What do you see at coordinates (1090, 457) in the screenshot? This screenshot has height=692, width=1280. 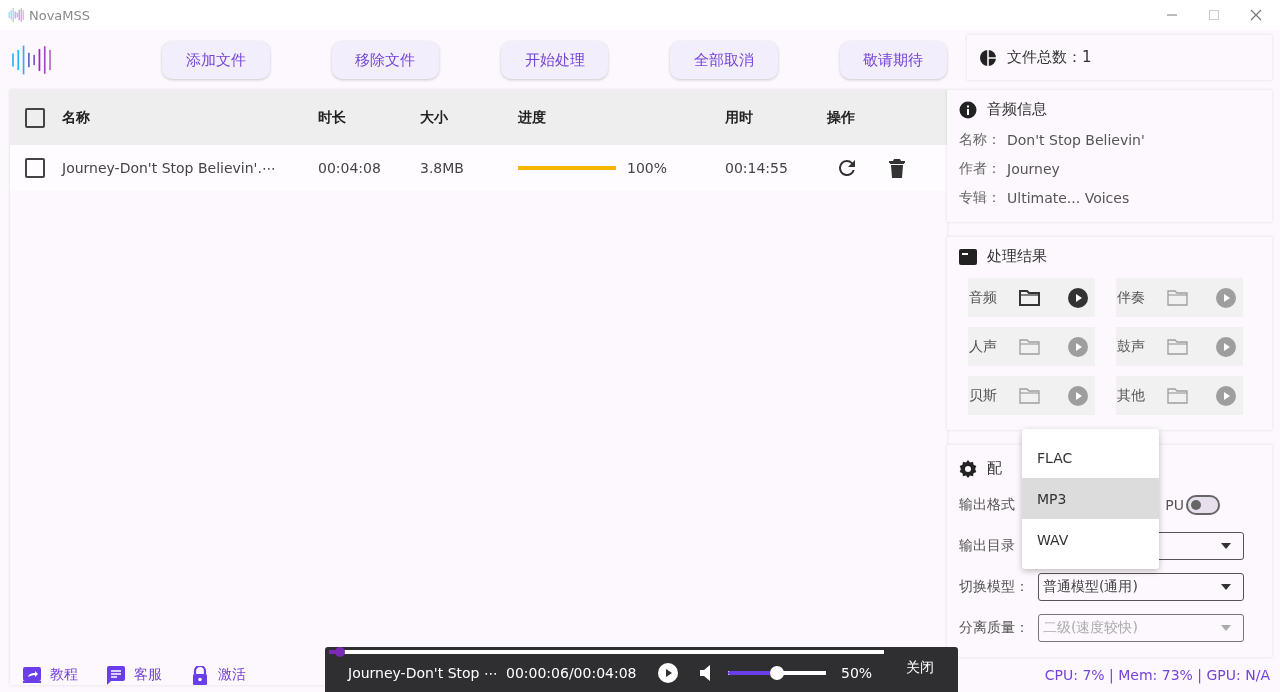 I see `menu-option: FLAC` at bounding box center [1090, 457].